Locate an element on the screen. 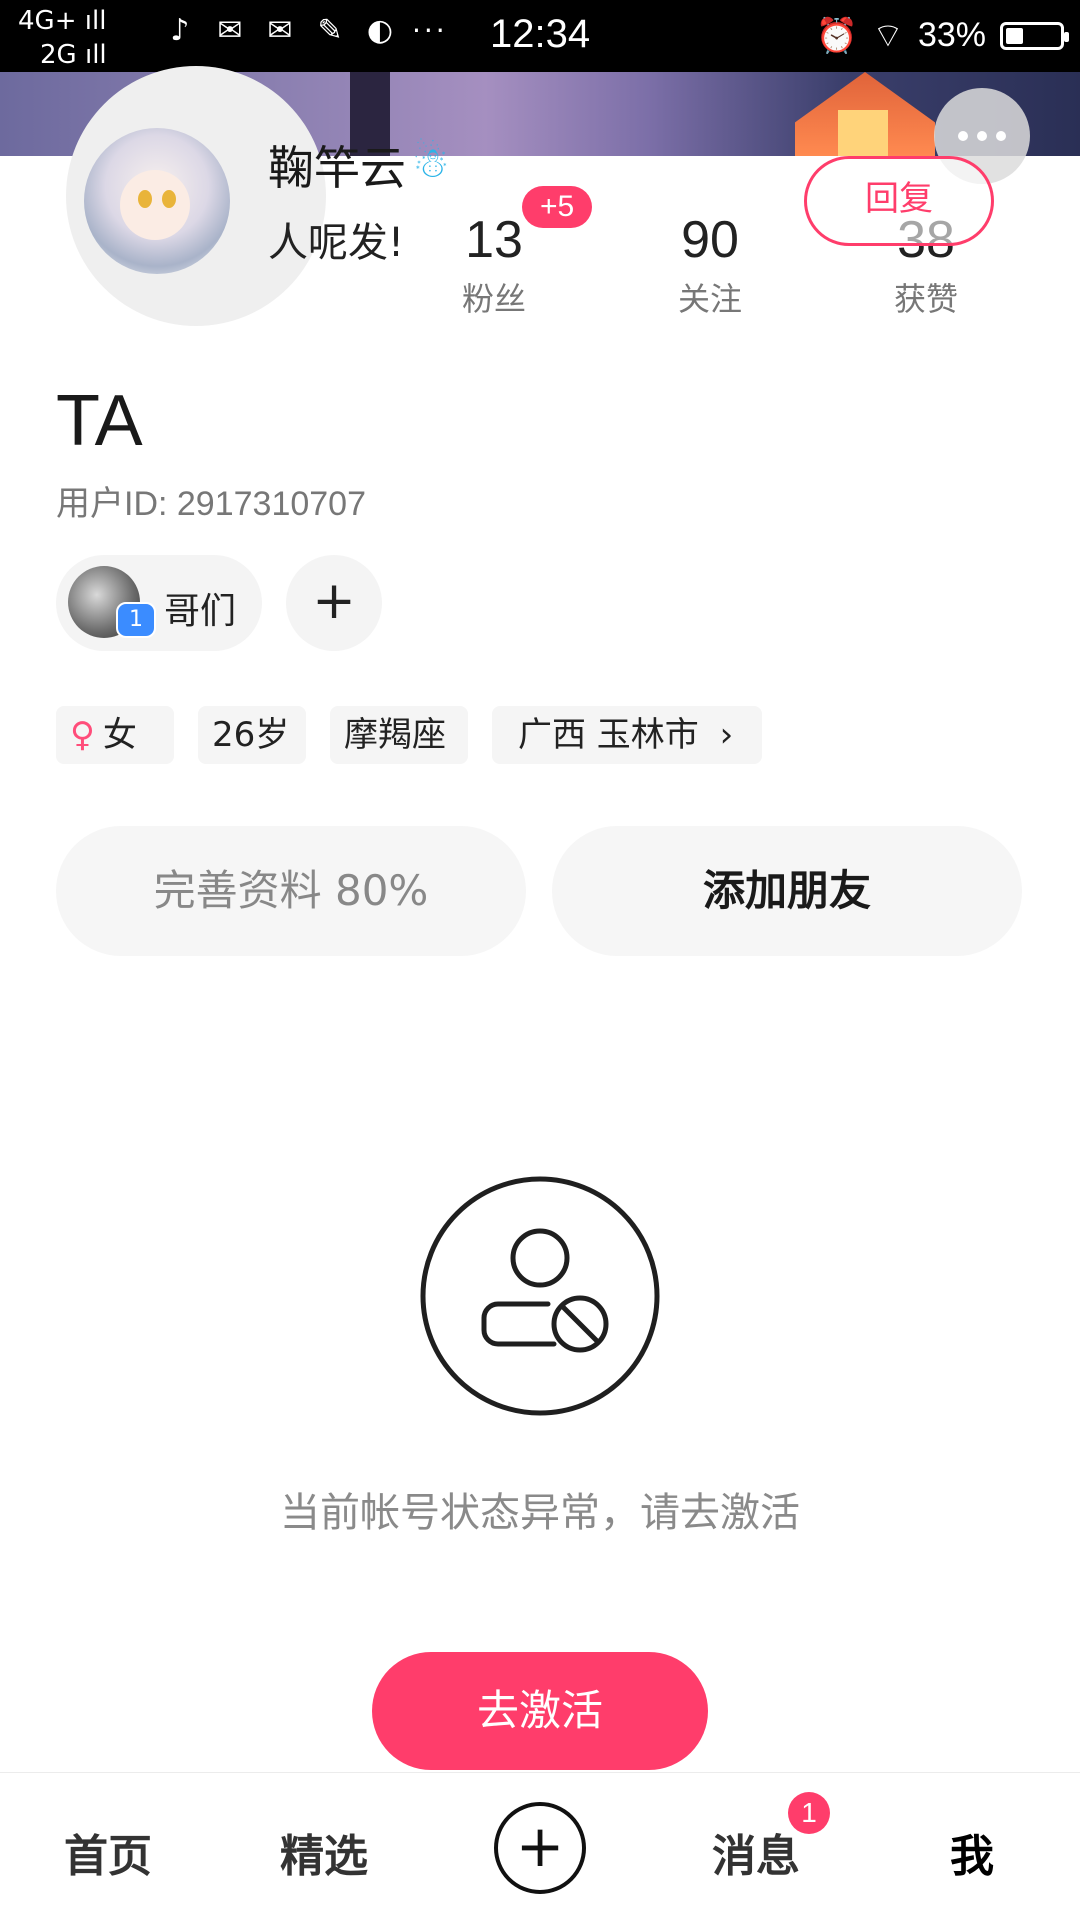 Image resolution: width=1080 pixels, height=1921 pixels. music-app-icon: ♪ is located at coordinates (180, 30).